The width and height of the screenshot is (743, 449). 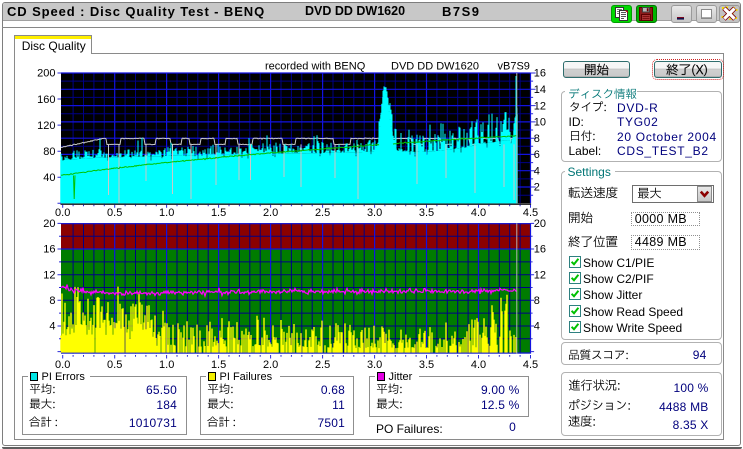 I want to click on svg-text: 14, so click(x=540, y=90).